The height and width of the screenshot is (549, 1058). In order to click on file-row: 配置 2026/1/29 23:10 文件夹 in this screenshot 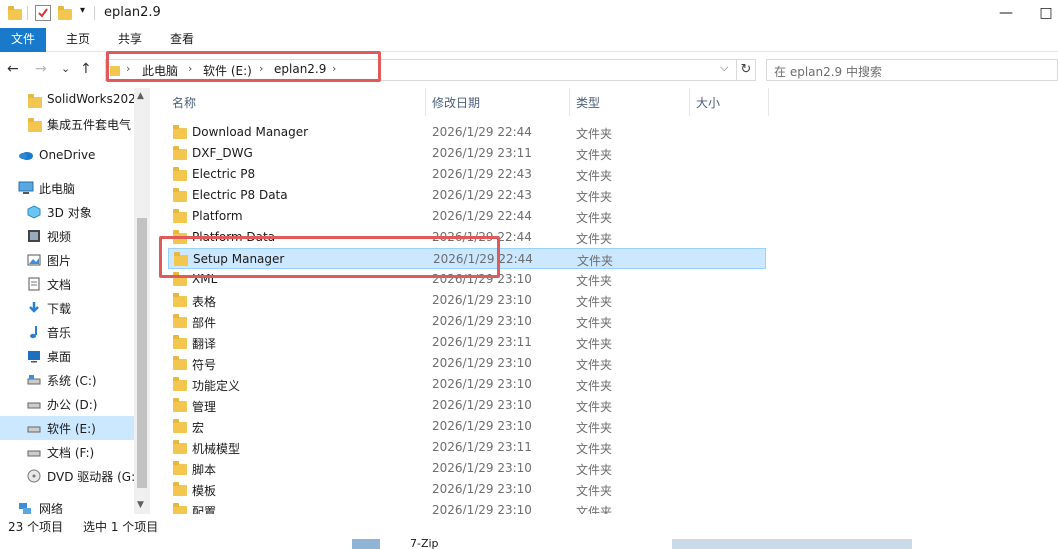, I will do `click(467, 507)`.